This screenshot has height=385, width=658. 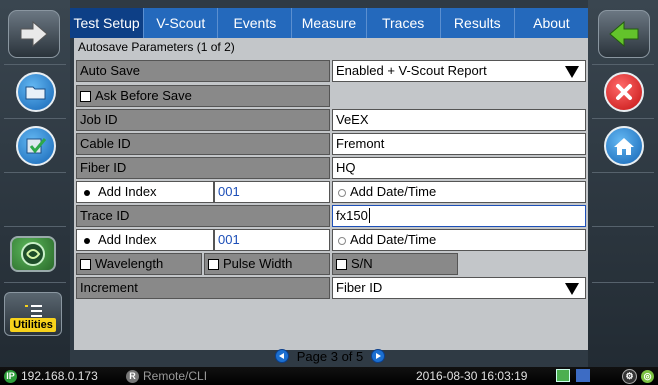 What do you see at coordinates (459, 192) in the screenshot?
I see `fiber-add-date-radio: Add Date/Time` at bounding box center [459, 192].